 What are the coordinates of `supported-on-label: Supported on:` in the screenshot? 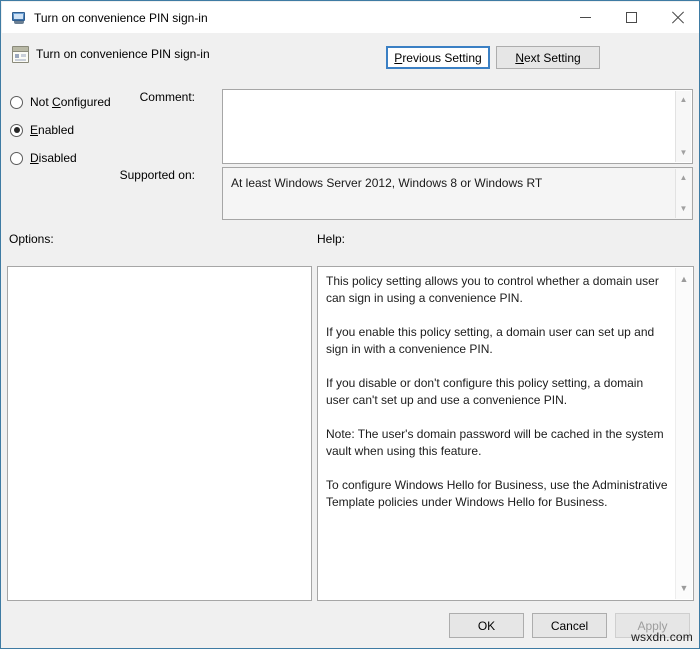 It's located at (157, 175).